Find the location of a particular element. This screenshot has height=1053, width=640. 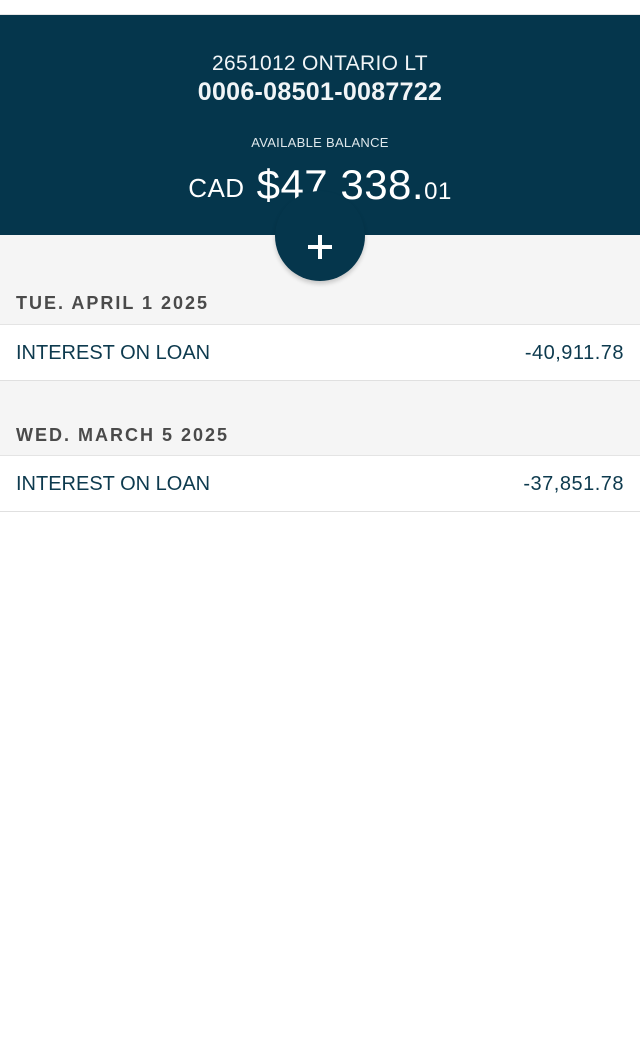

transaction-row: INTEREST ON LOAN -37,851.78 is located at coordinates (320, 484).